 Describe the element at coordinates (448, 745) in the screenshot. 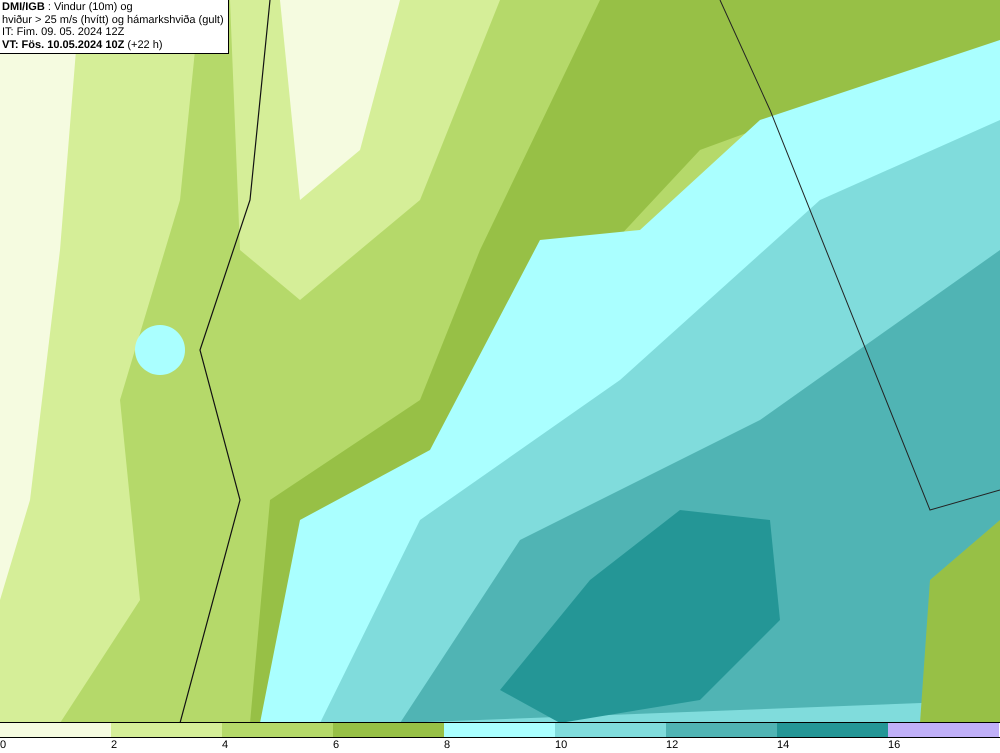

I see `scale-label: 8` at that location.